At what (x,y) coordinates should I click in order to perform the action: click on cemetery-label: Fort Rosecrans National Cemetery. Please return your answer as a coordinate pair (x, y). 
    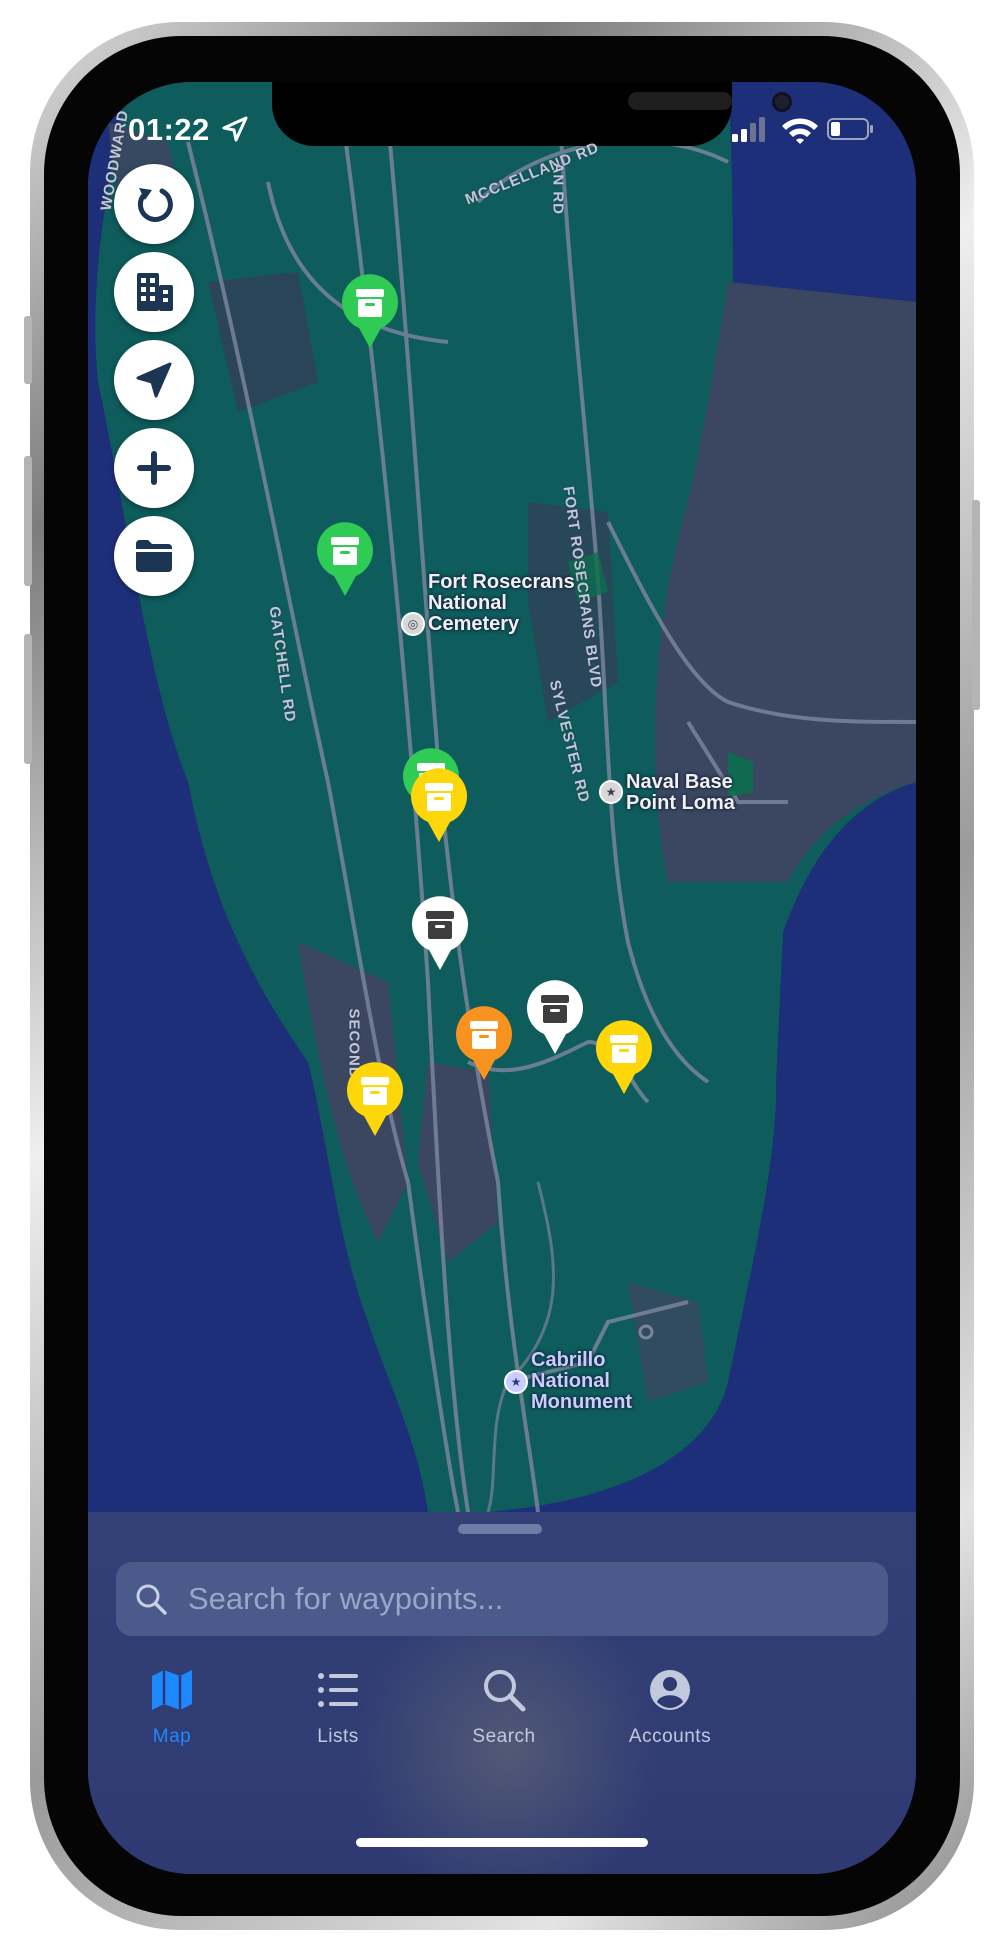
    Looking at the image, I should click on (501, 603).